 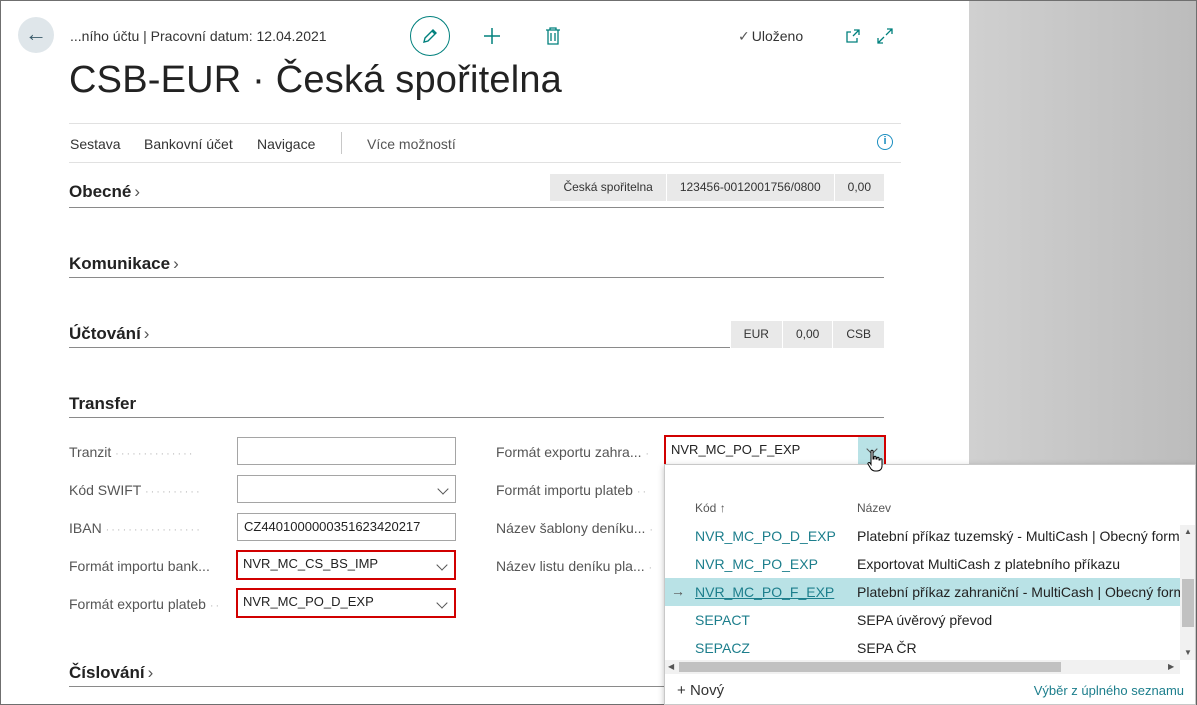 I want to click on back-button: ←, so click(x=36, y=35).